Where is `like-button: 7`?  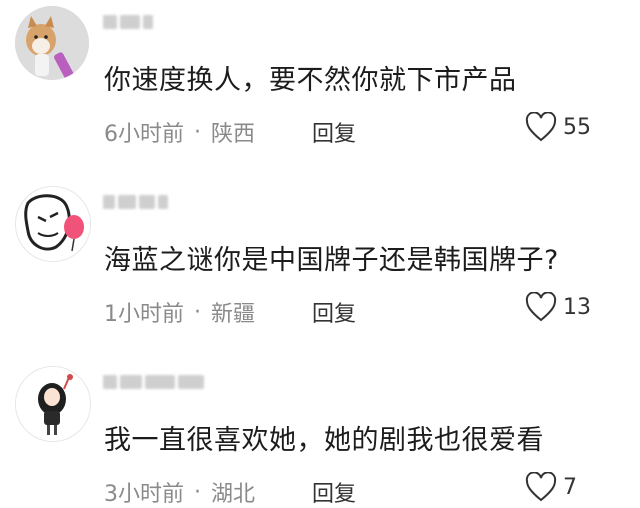
like-button: 7 is located at coordinates (551, 487).